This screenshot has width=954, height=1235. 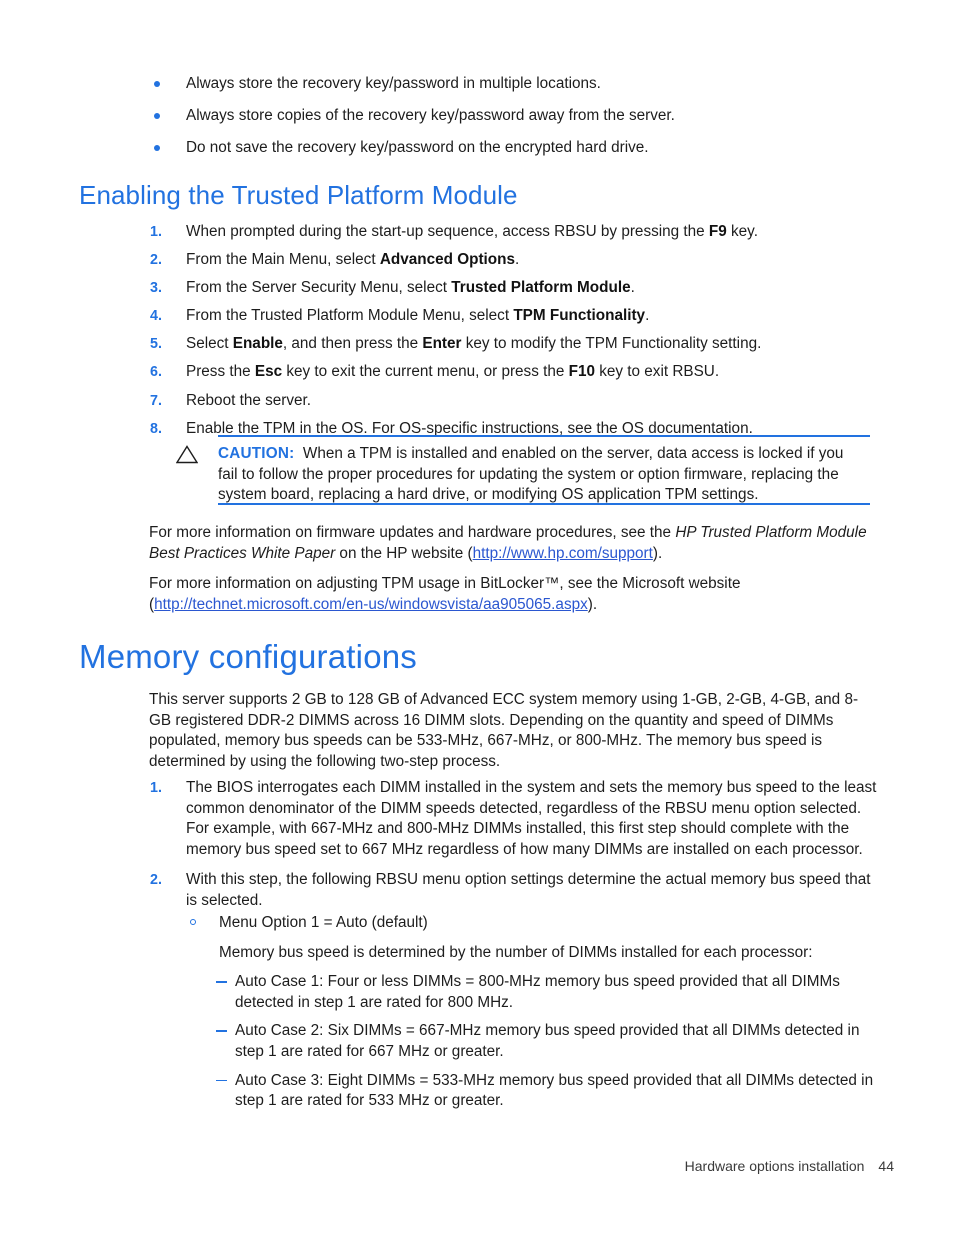 What do you see at coordinates (156, 316) in the screenshot?
I see `list-item-number: 4.` at bounding box center [156, 316].